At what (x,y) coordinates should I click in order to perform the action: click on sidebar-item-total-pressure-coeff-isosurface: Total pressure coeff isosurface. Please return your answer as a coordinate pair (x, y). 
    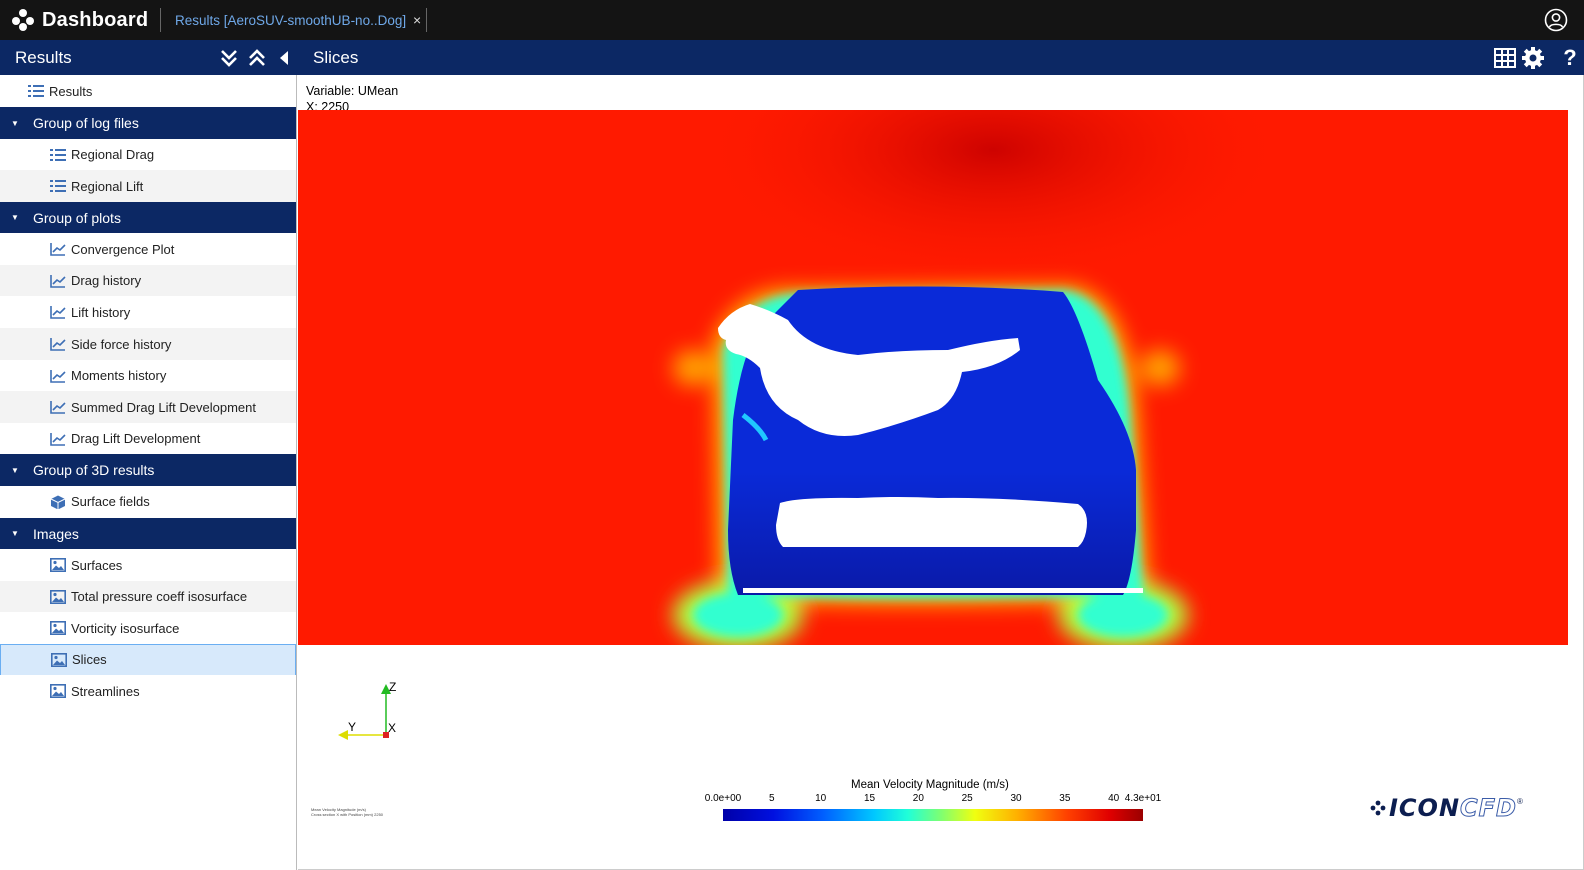
    Looking at the image, I should click on (148, 596).